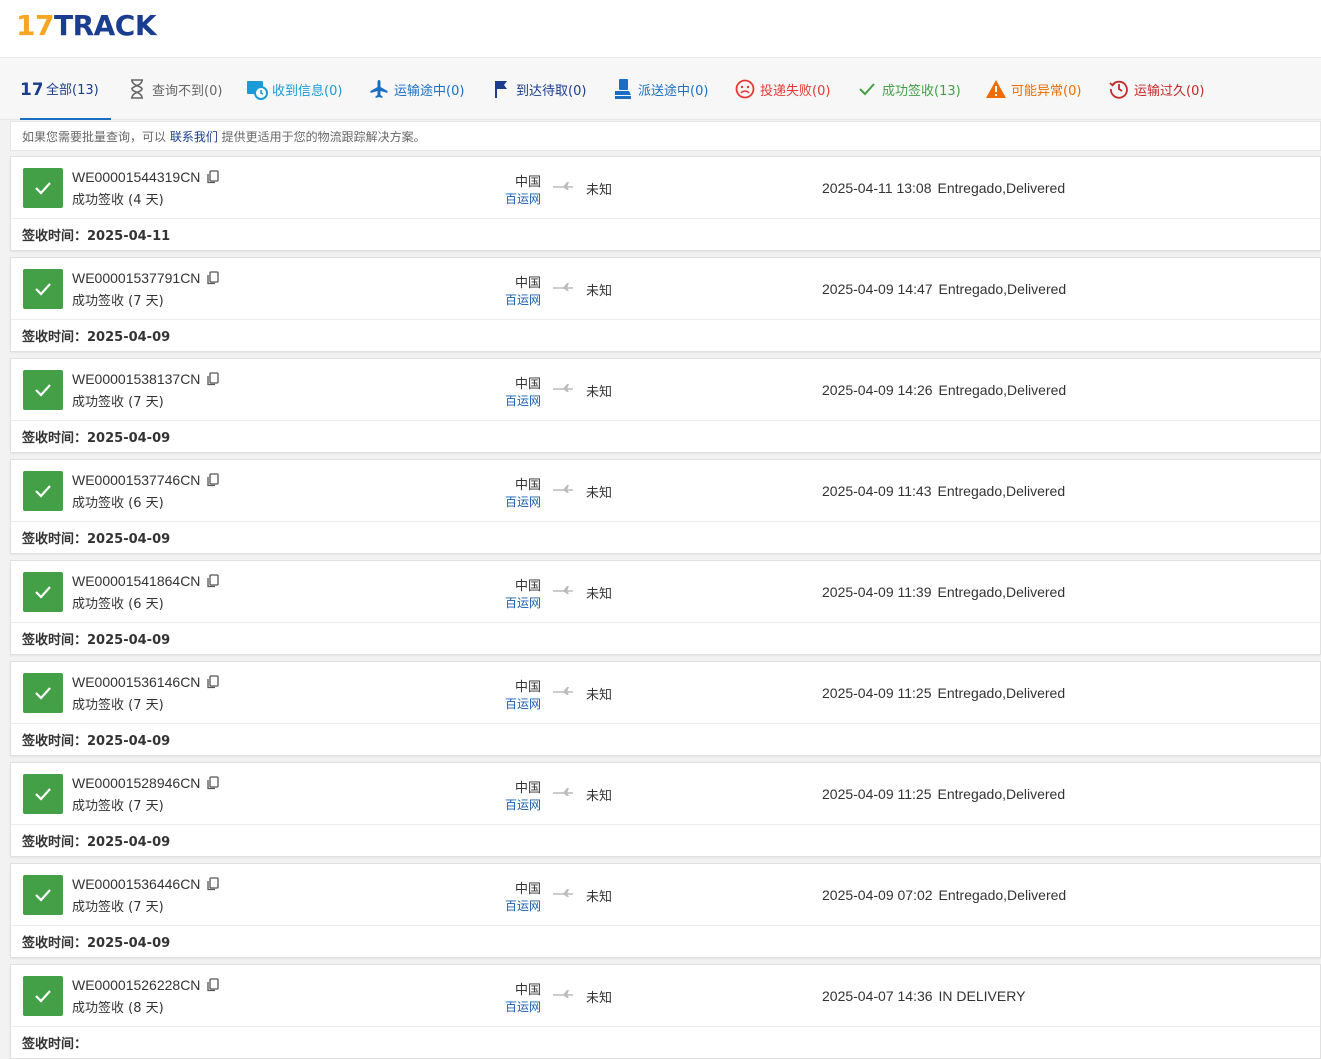 This screenshot has height=1059, width=1321. I want to click on tab-out-for-delivery: 派送途中(0), so click(660, 89).